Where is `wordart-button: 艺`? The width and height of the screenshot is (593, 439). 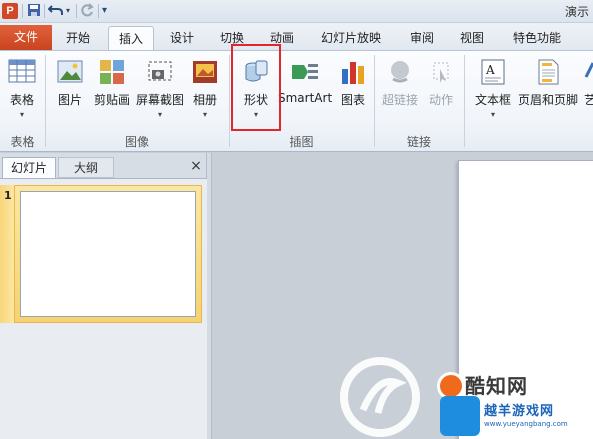 wordart-button: 艺 is located at coordinates (586, 82).